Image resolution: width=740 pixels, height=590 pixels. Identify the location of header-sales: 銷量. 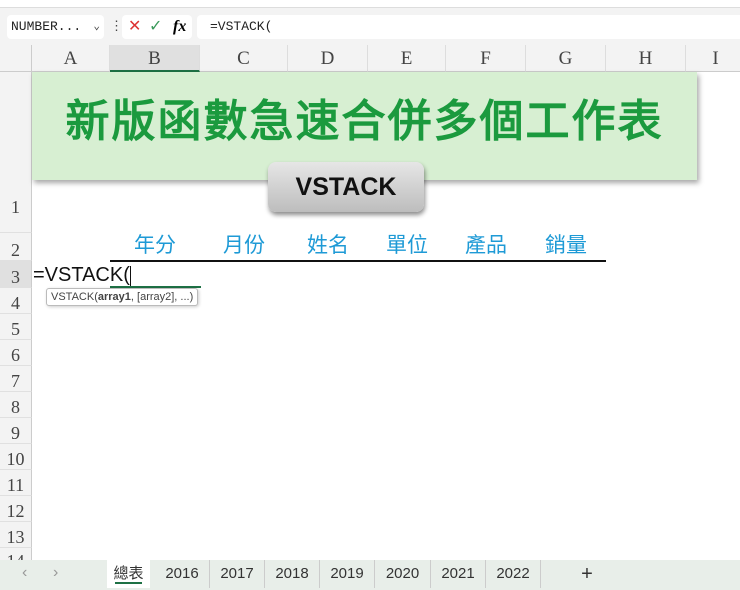
(566, 245).